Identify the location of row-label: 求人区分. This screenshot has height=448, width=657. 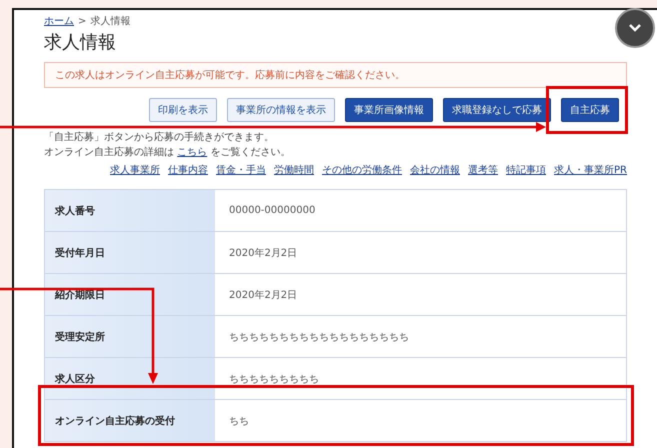
(130, 378).